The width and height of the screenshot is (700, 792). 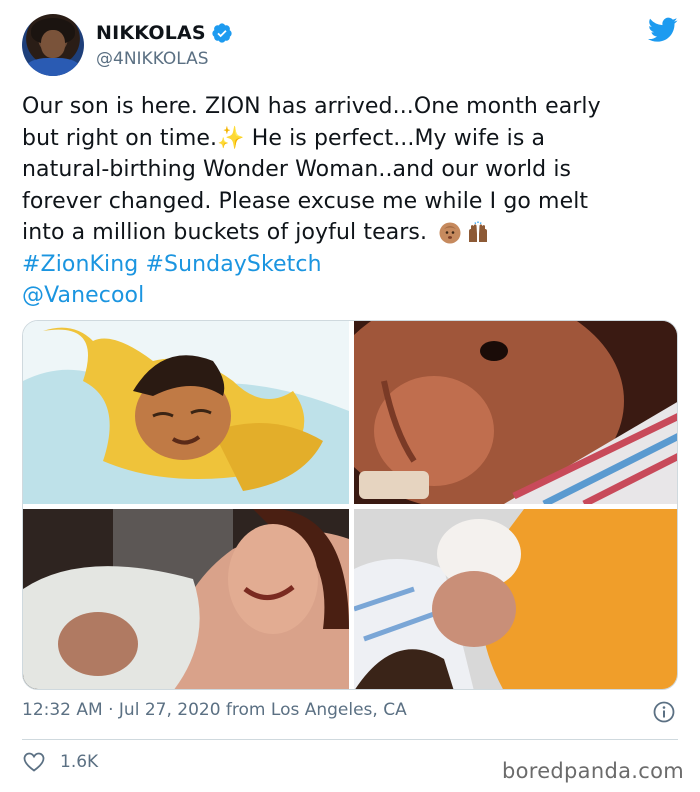 I want to click on tweet-line-2: but right on time., so click(x=120, y=138).